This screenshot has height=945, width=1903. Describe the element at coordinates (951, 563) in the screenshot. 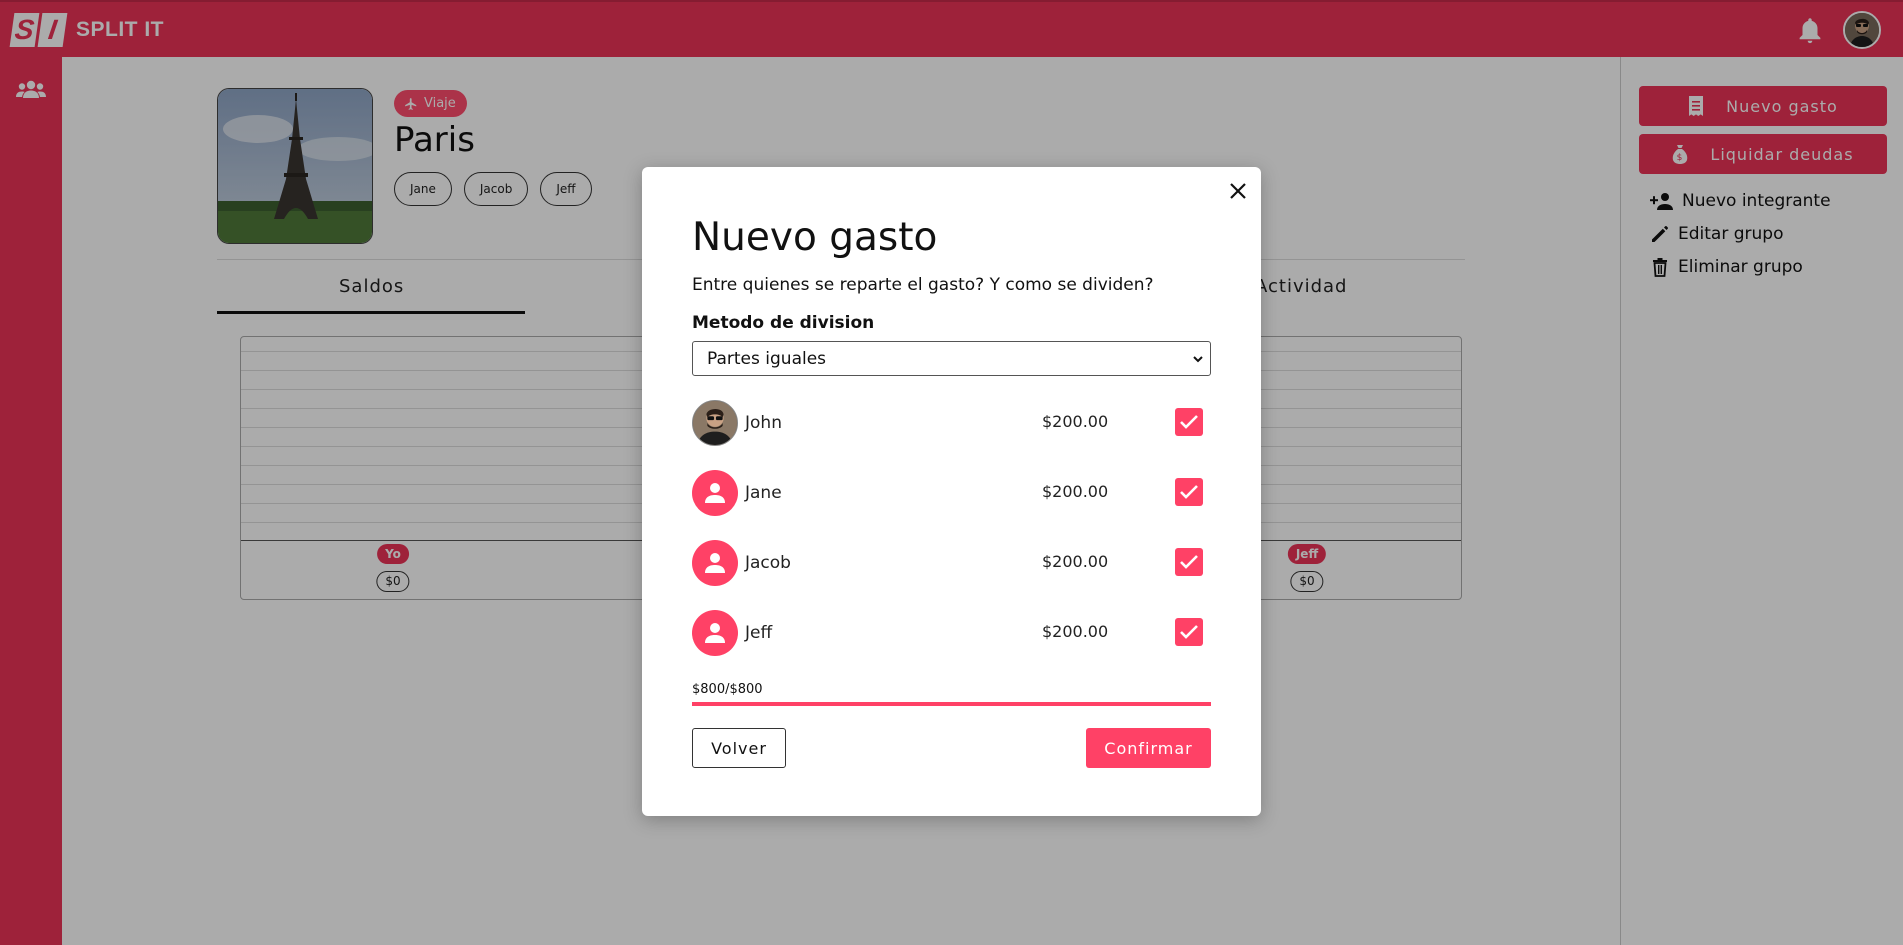

I see `participant-row: Jacob $200.00` at that location.